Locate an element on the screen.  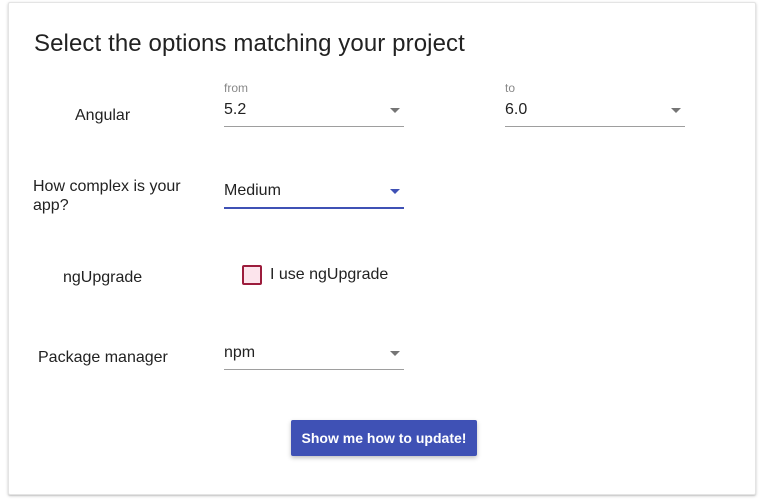
angular-from-value: 5.2 is located at coordinates (235, 109).